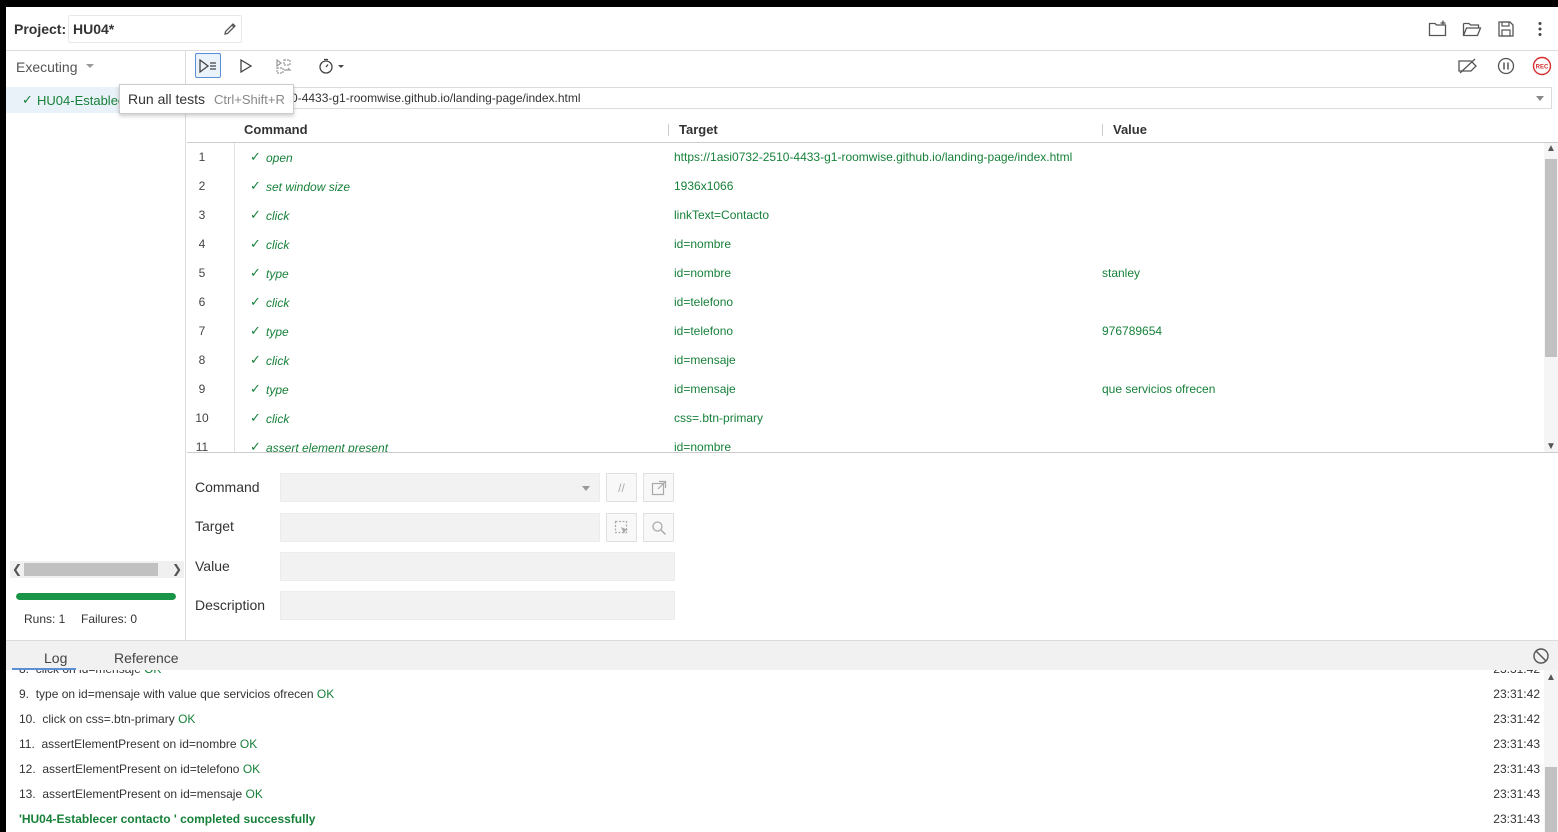 The image size is (1558, 832). Describe the element at coordinates (208, 65) in the screenshot. I see `run-all-tests-icon` at that location.